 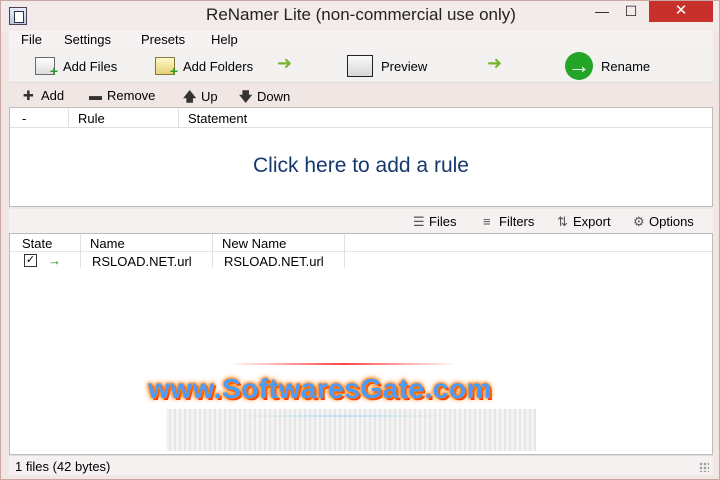 What do you see at coordinates (419, 221) in the screenshot?
I see `files-icon: ☰` at bounding box center [419, 221].